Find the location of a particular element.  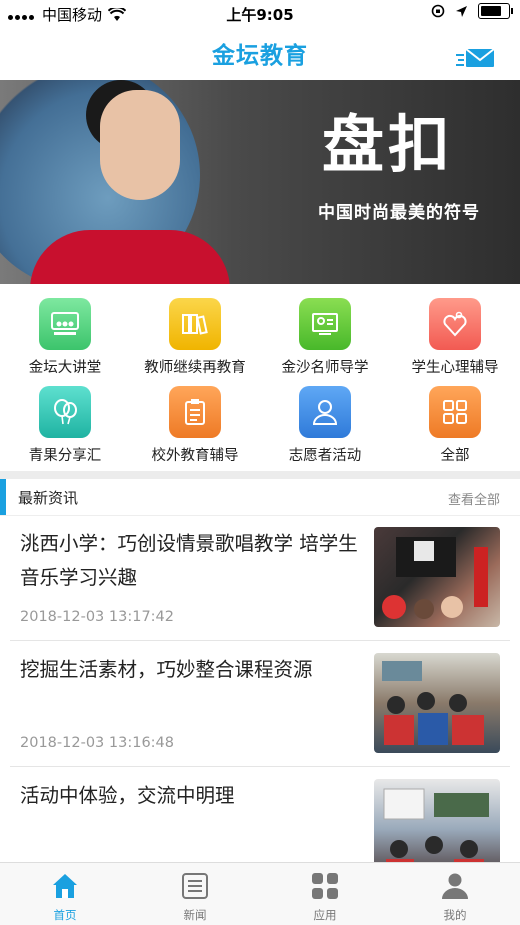

shortcut-famous-teacher: 金沙名师导学 is located at coordinates (325, 333).